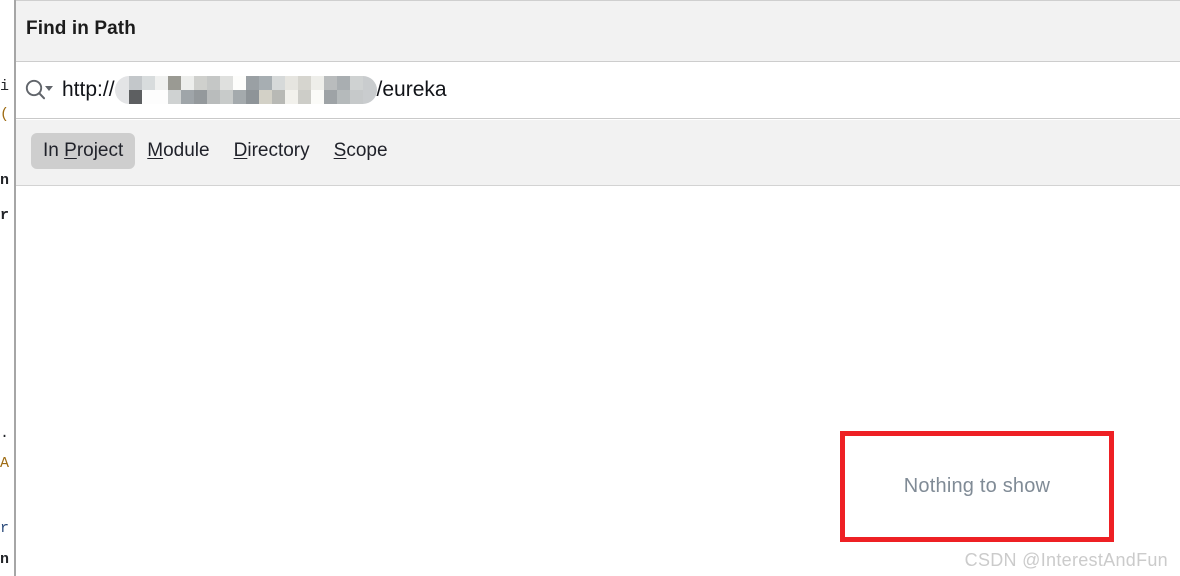 Image resolution: width=1180 pixels, height=576 pixels. What do you see at coordinates (5, 86) in the screenshot?
I see `background-code-fragment: i` at bounding box center [5, 86].